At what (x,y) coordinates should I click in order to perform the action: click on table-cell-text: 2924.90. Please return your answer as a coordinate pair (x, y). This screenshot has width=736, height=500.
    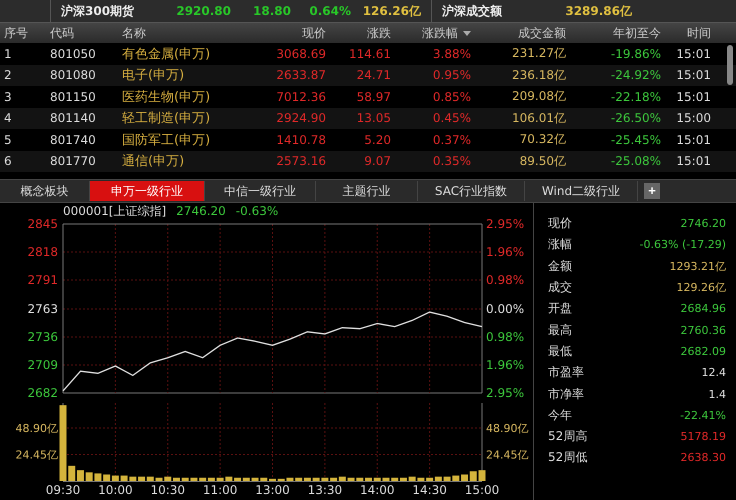
    Looking at the image, I should click on (301, 118).